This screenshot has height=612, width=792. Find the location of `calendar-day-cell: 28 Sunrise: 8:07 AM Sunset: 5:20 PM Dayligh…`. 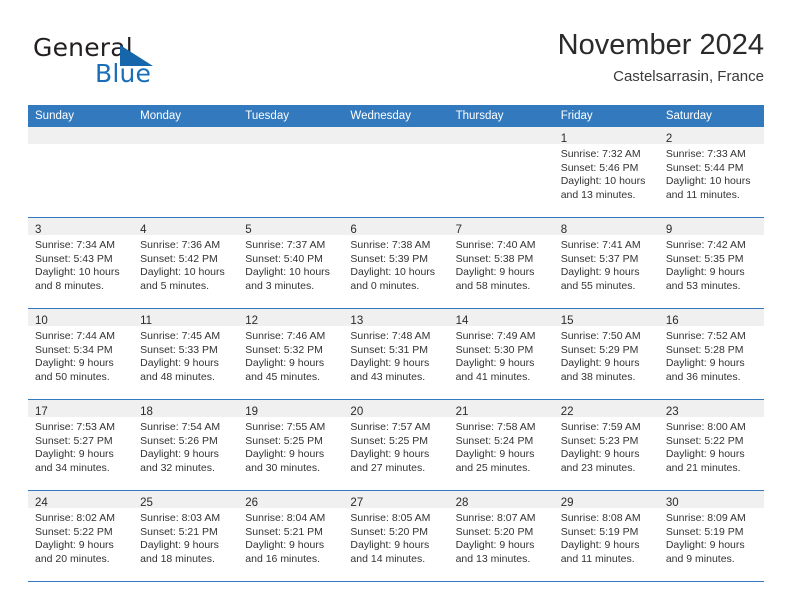

calendar-day-cell: 28 Sunrise: 8:07 AM Sunset: 5:20 PM Dayligh… is located at coordinates (501, 536).